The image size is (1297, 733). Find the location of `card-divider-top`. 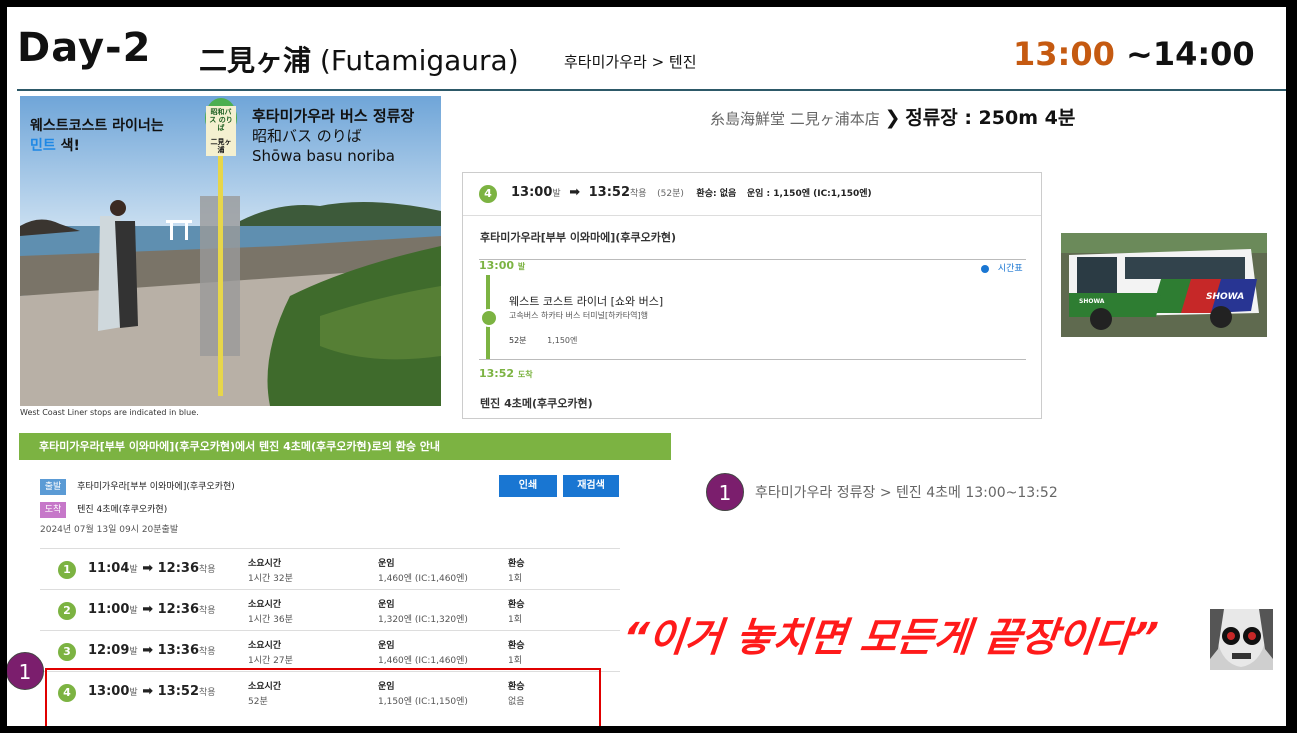

card-divider-top is located at coordinates (752, 259).